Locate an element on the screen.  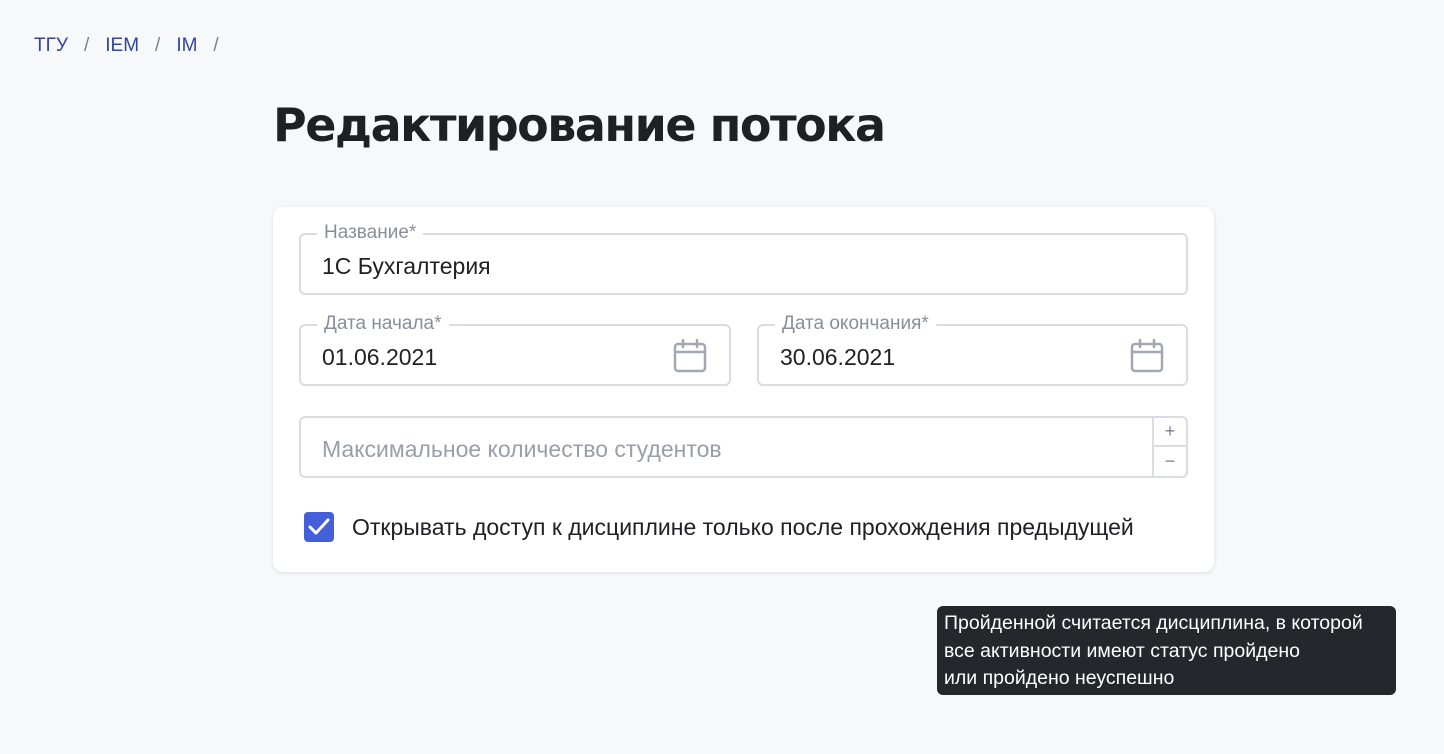
name-field-value: 1С Бухгалтерия is located at coordinates (406, 266).